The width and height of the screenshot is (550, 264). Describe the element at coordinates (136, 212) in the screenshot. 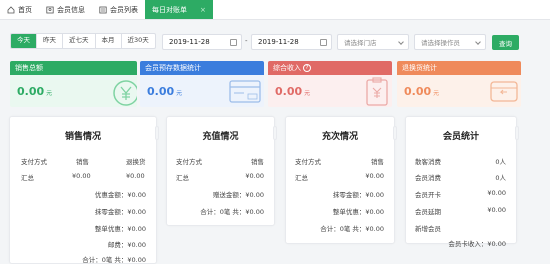

I see `sales-rounding-value: ¥0.00` at that location.